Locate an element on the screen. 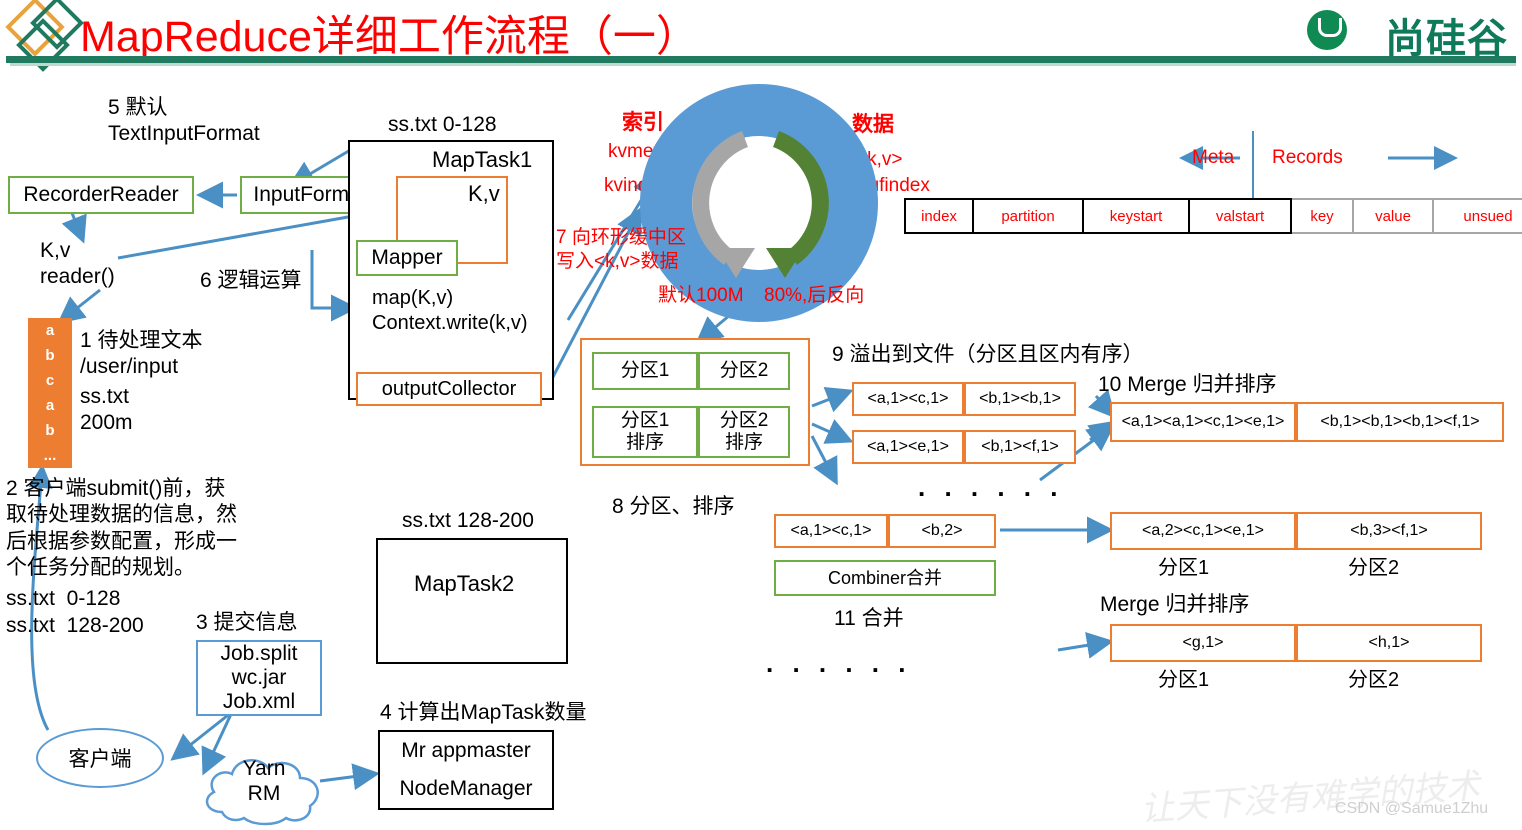 The image size is (1522, 830). output-collector-label: outputCollector is located at coordinates (449, 388).